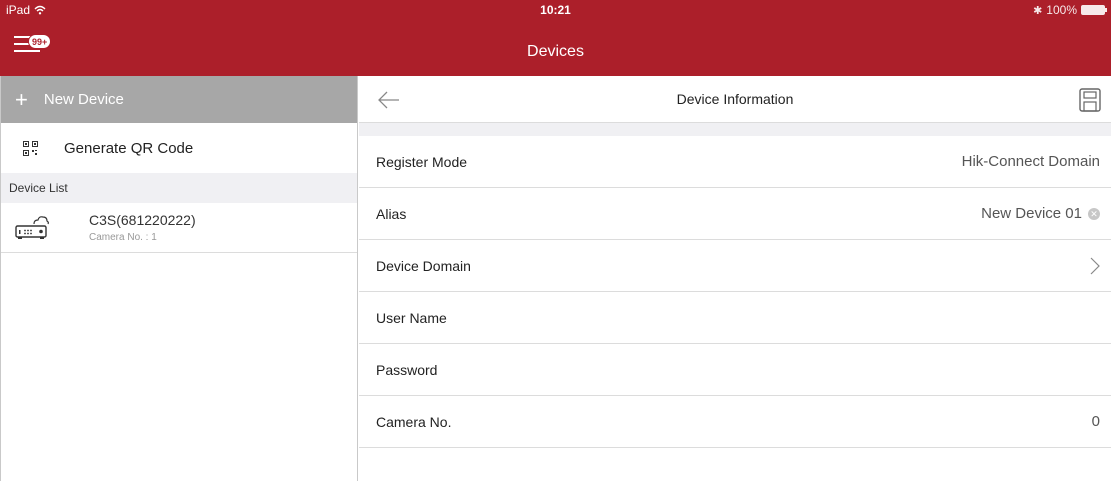 The image size is (1111, 481). Describe the element at coordinates (735, 214) in the screenshot. I see `alias-row: Alias New Device 01 ✕` at that location.